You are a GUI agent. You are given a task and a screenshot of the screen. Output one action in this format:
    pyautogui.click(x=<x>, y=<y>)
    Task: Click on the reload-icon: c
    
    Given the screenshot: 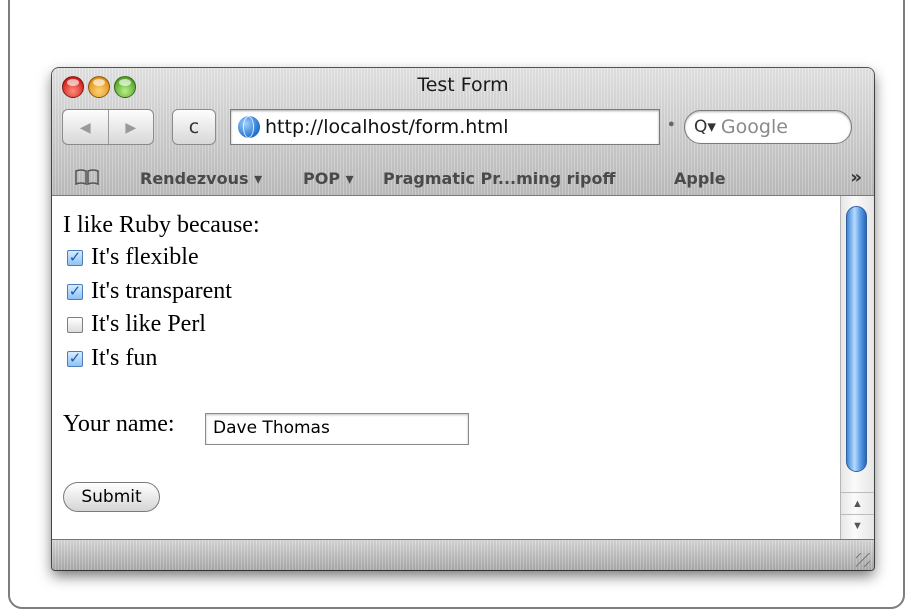 What is the action you would take?
    pyautogui.click(x=194, y=127)
    